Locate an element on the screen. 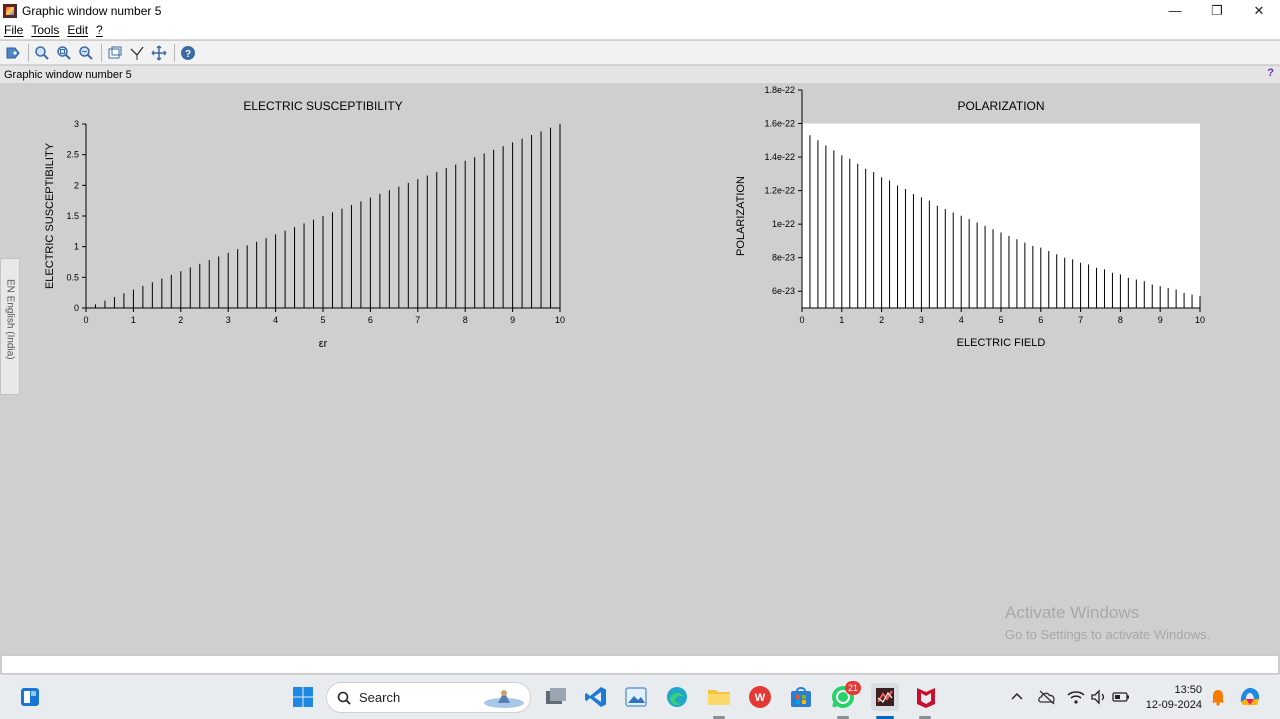 The height and width of the screenshot is (719, 1280). edge-icon is located at coordinates (677, 697).